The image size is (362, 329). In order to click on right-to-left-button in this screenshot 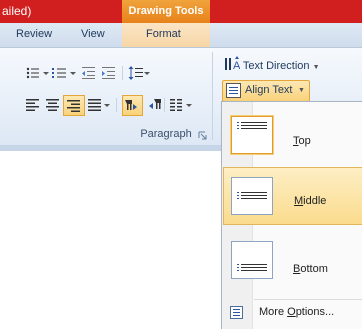, I will do `click(155, 106)`.